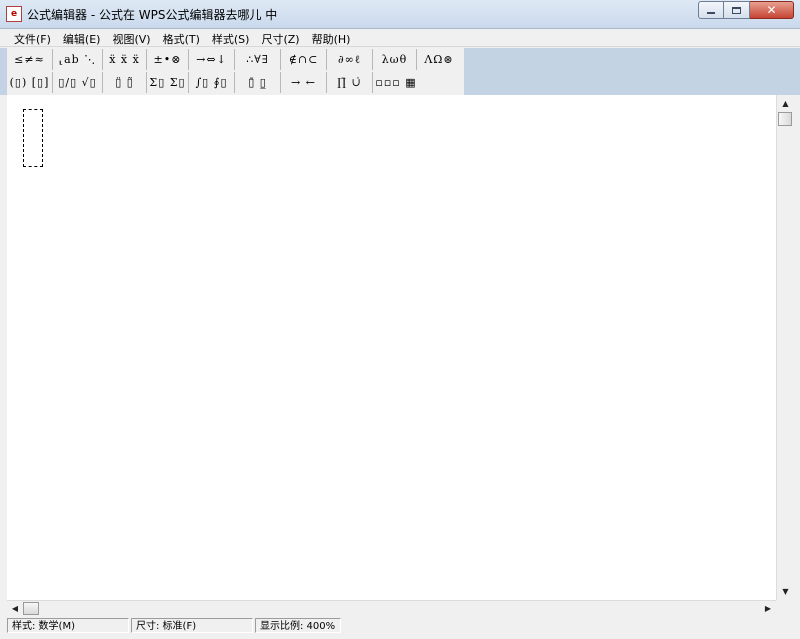 The width and height of the screenshot is (800, 639). I want to click on relations-palette: ≤≠≈, so click(30, 59).